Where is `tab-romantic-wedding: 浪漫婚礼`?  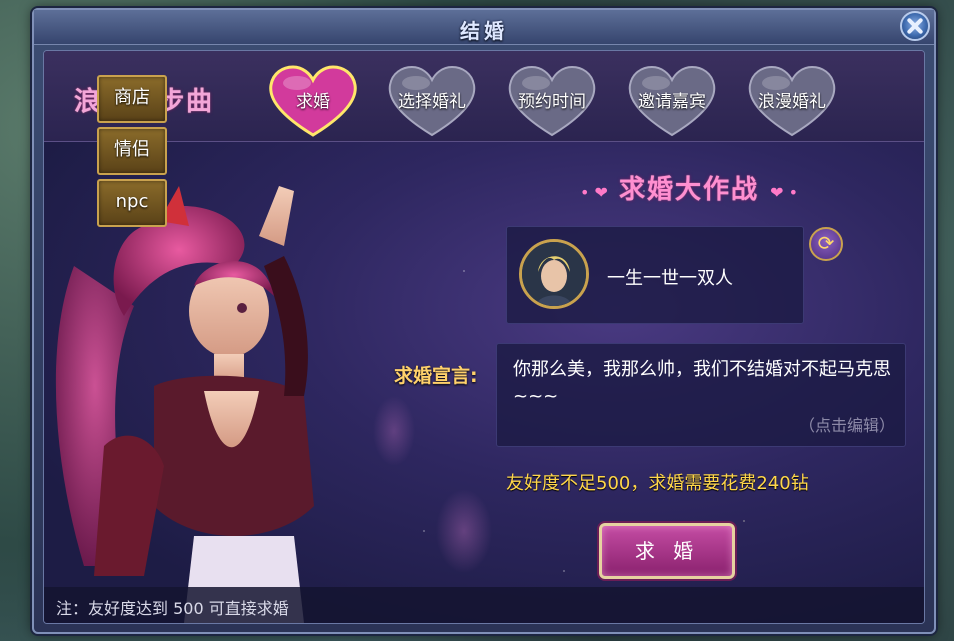
tab-romantic-wedding: 浪漫婚礼 is located at coordinates (792, 101).